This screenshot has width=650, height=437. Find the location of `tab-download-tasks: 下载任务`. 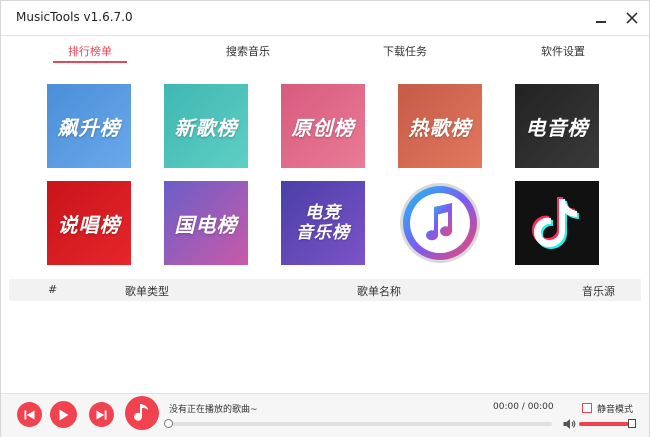

tab-download-tasks: 下载任务 is located at coordinates (405, 51).